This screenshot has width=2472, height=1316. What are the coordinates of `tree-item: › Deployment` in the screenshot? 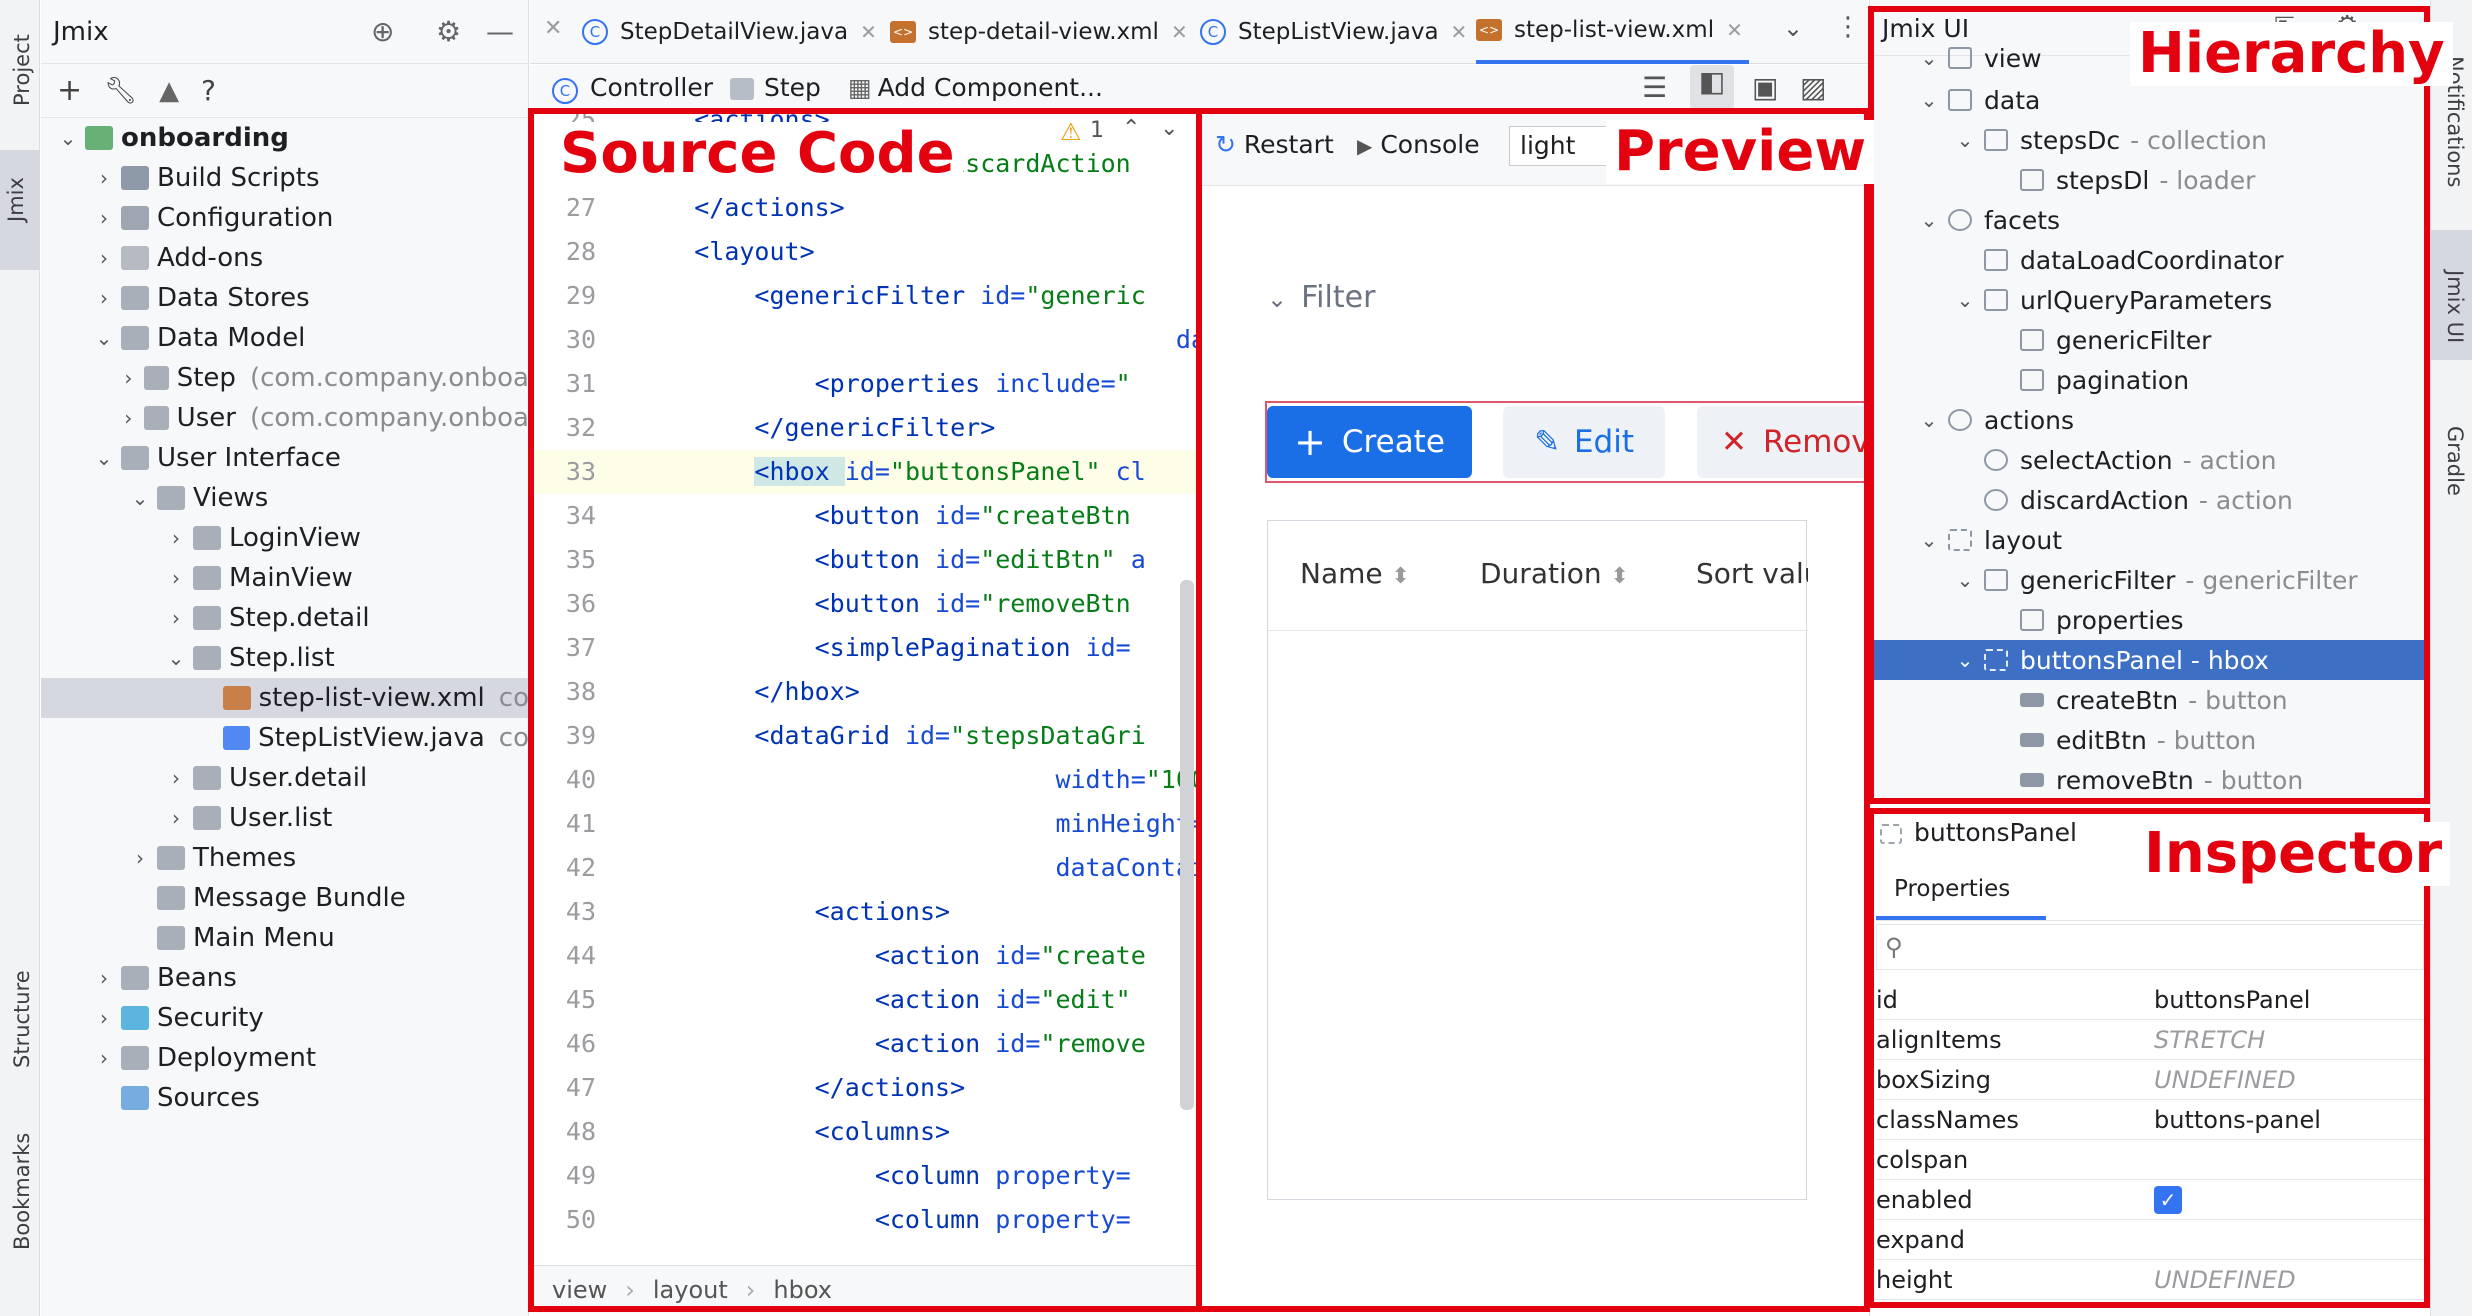 It's located at (284, 1058).